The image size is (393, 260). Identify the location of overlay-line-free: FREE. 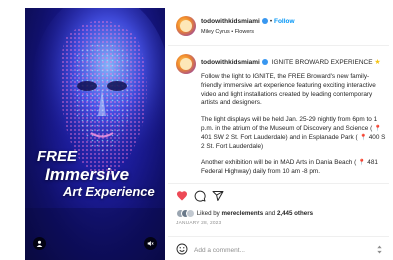
(57, 156).